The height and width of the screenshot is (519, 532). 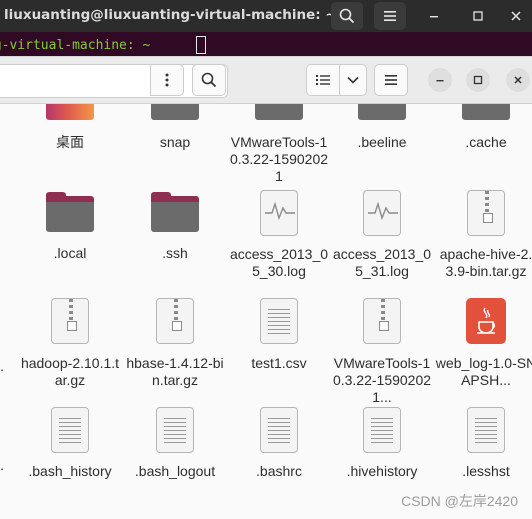 What do you see at coordinates (175, 471) in the screenshot?
I see `file-label: .bash_logout` at bounding box center [175, 471].